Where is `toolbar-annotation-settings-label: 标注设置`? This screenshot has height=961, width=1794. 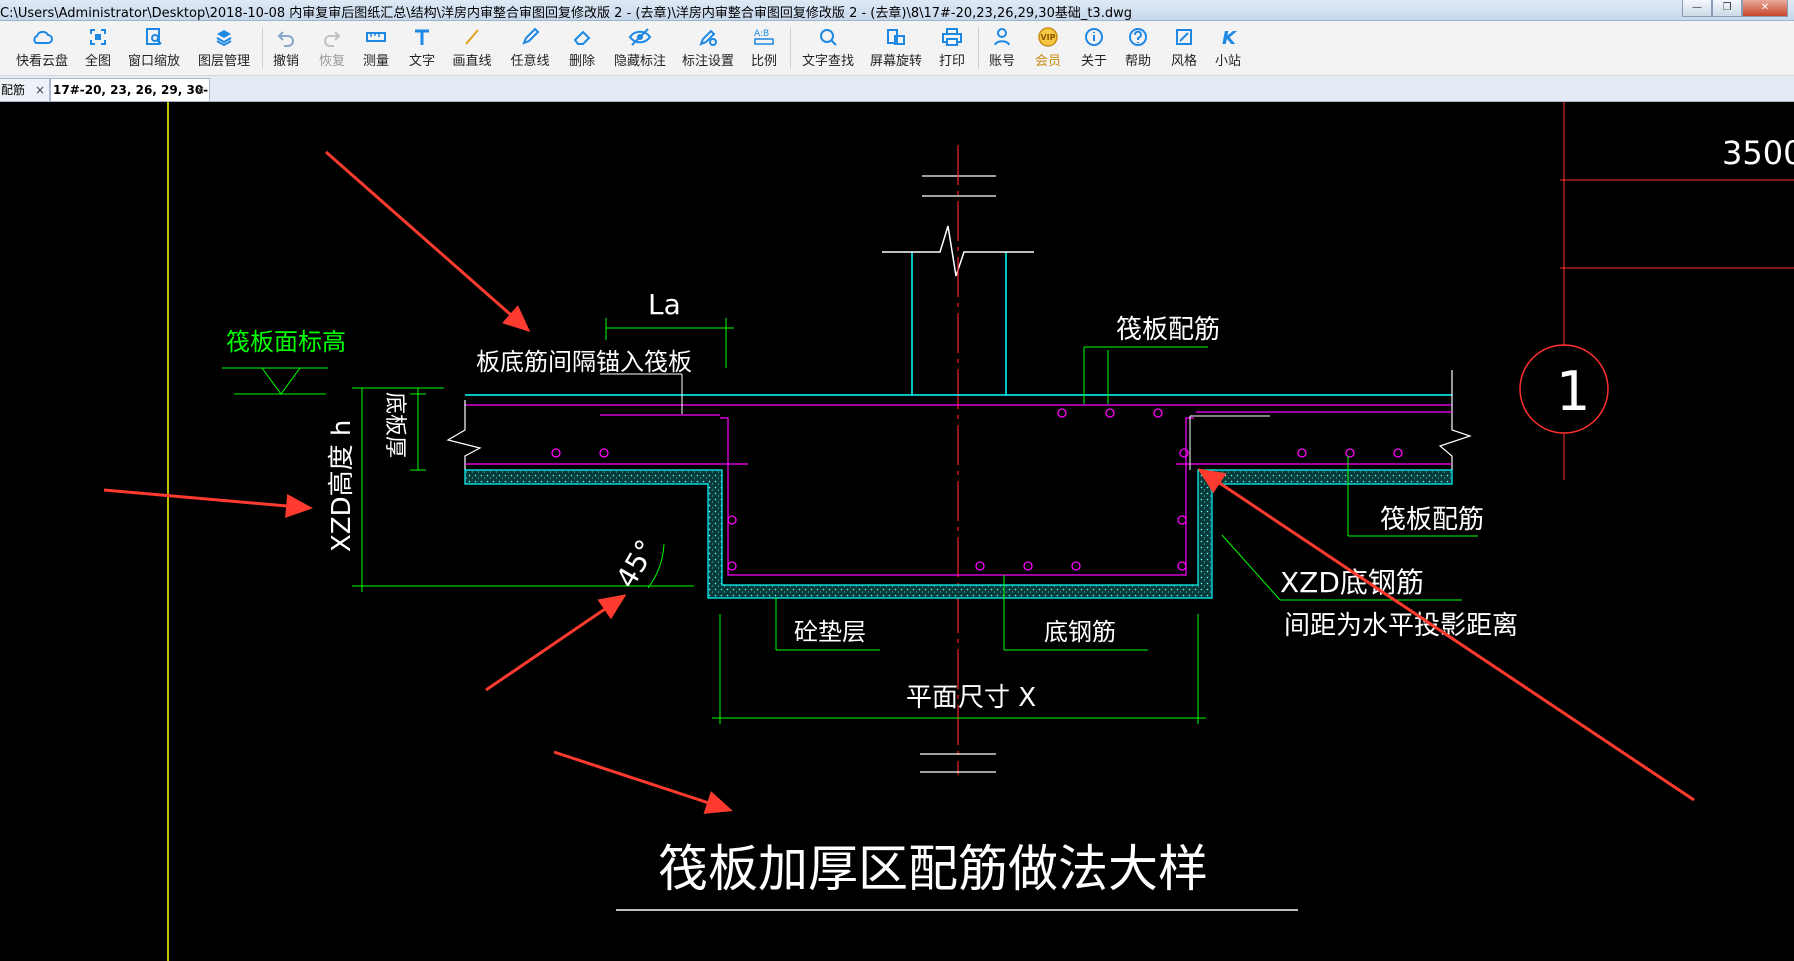 toolbar-annotation-settings-label: 标注设置 is located at coordinates (707, 61).